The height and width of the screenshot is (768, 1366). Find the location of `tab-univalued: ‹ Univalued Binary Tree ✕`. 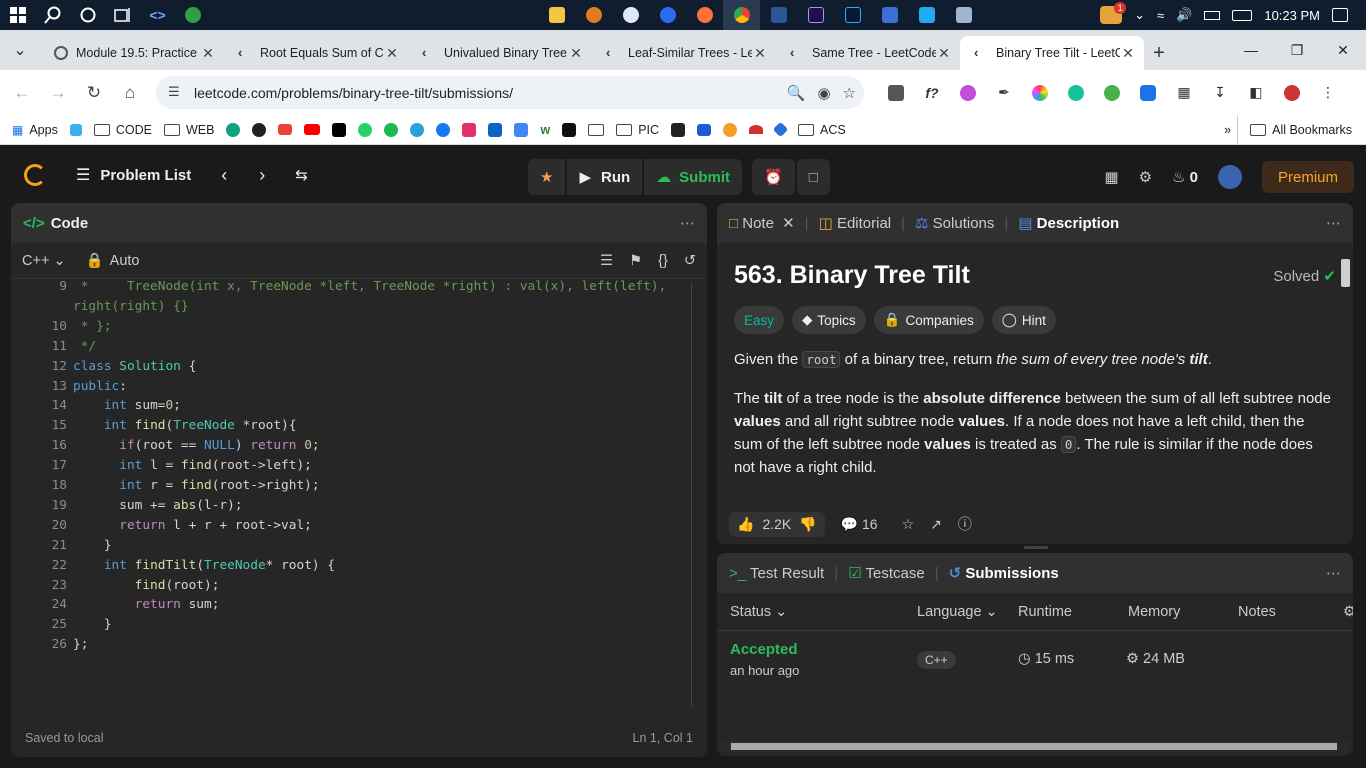

tab-univalued: ‹ Univalued Binary Tree ✕ is located at coordinates (500, 53).